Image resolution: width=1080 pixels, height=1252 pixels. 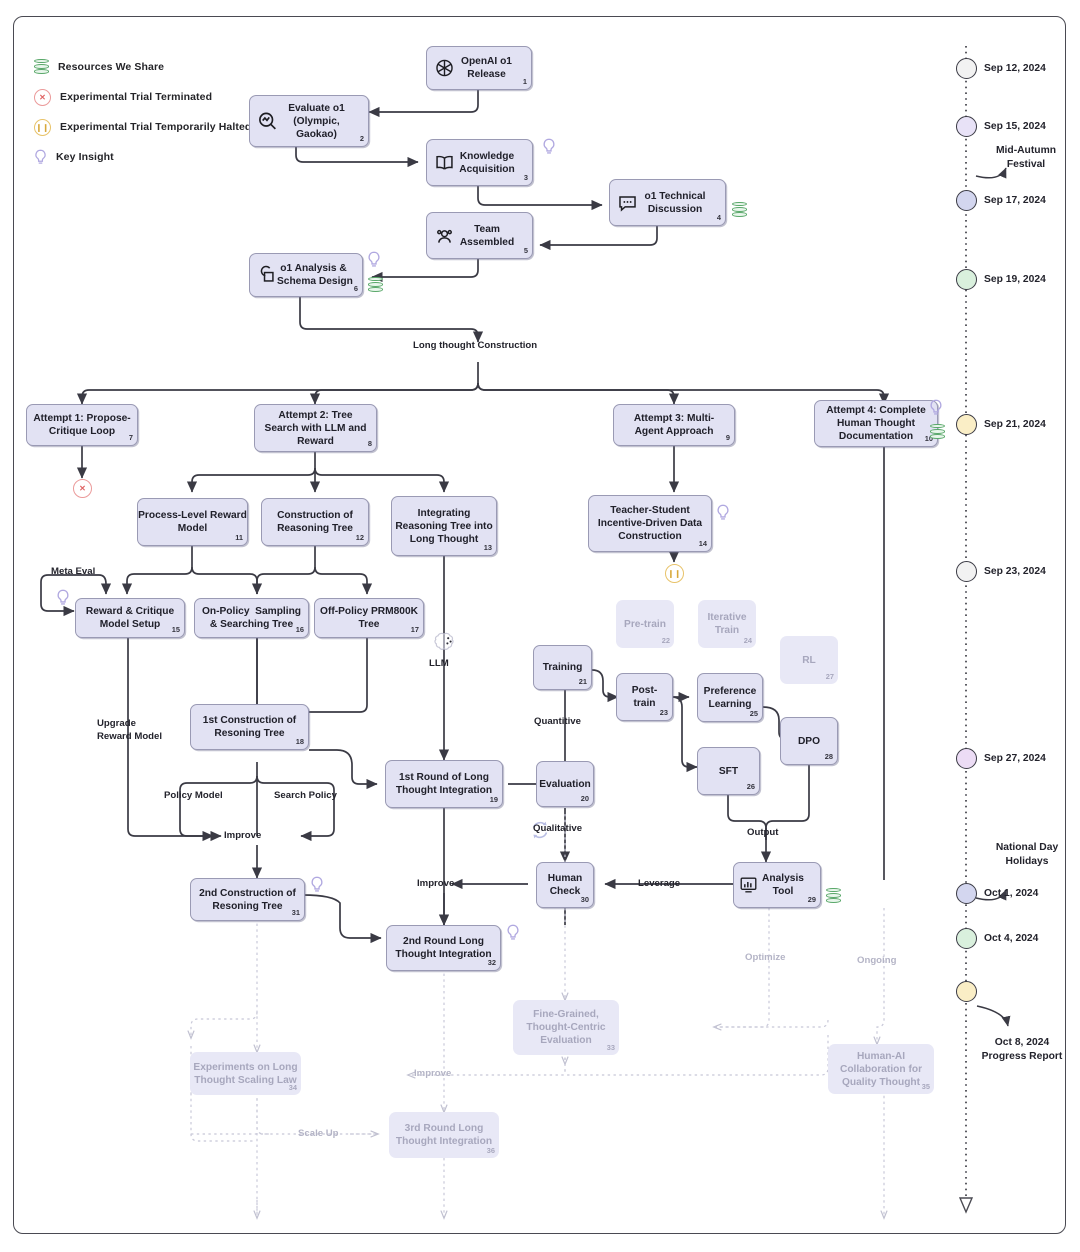 I want to click on node-human-check: Human Check 30, so click(x=565, y=885).